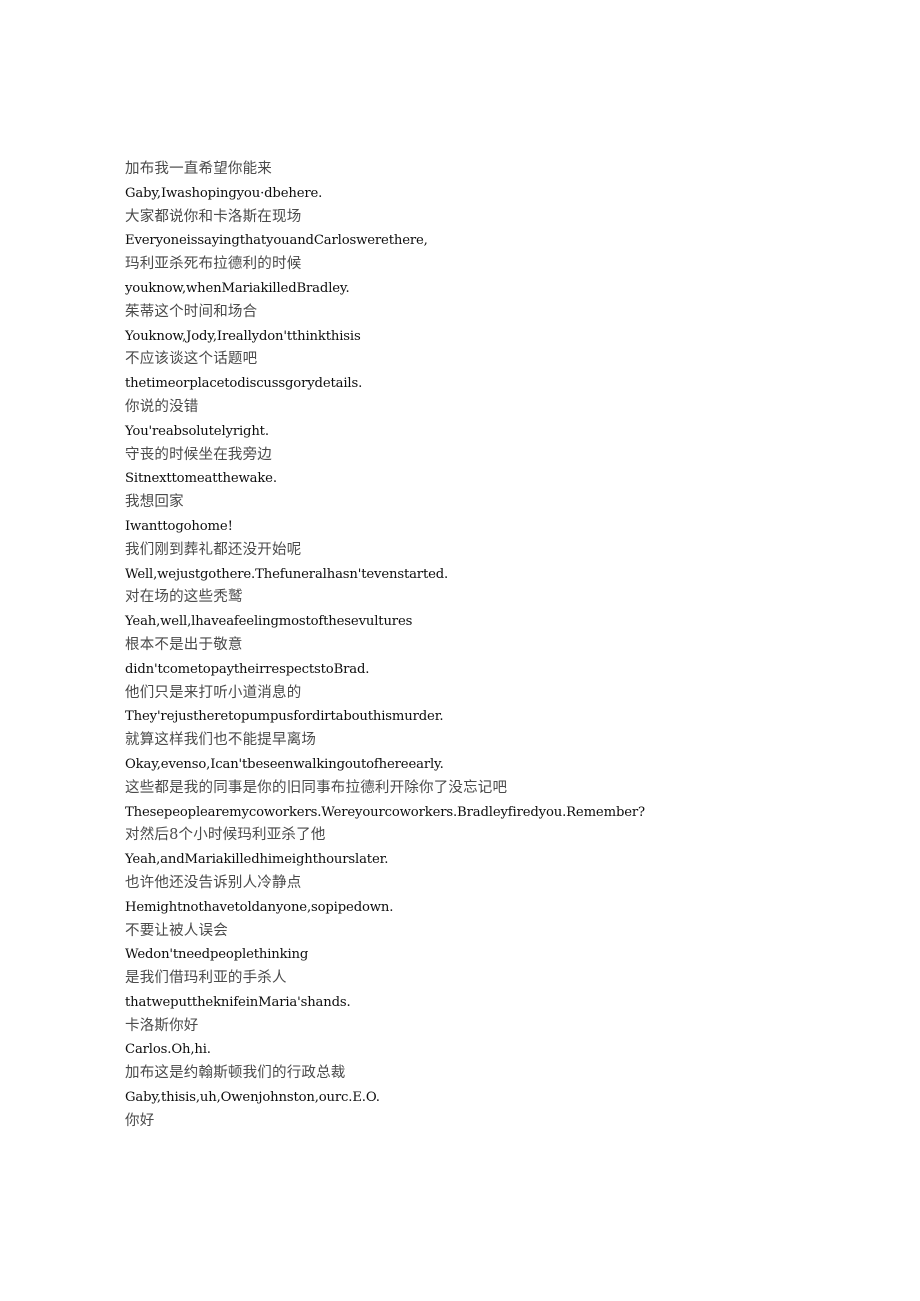 The width and height of the screenshot is (920, 1301). I want to click on subtitle-line-en: Youknow,Jody,Ireallydon'tthinkthisis, so click(243, 336).